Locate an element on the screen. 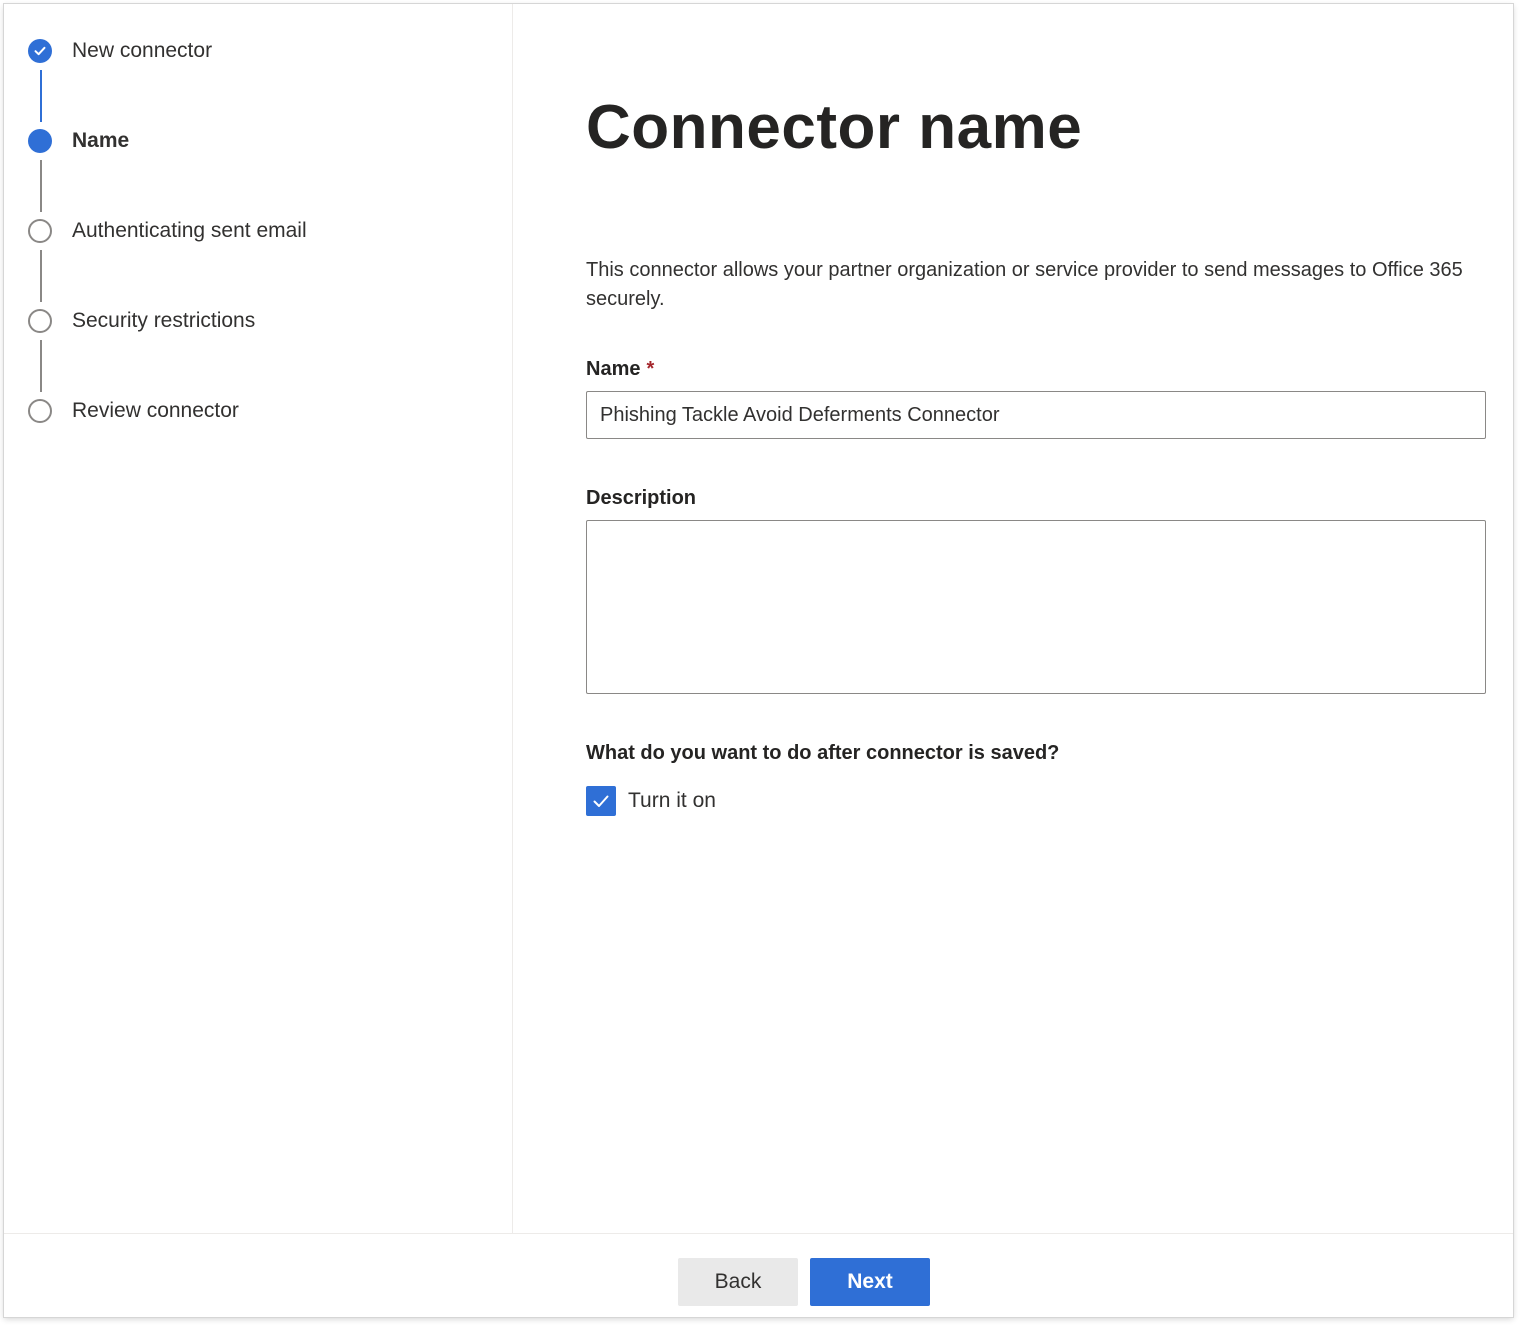  step-name: Name is located at coordinates (78, 141).